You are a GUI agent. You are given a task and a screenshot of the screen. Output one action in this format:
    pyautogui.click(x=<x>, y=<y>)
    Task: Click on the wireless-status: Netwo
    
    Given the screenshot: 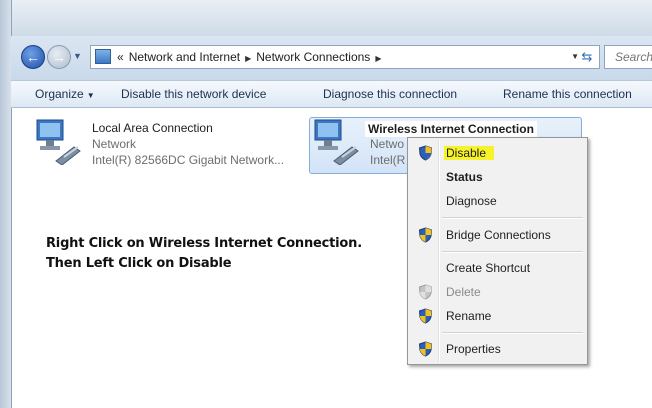 What is the action you would take?
    pyautogui.click(x=387, y=144)
    